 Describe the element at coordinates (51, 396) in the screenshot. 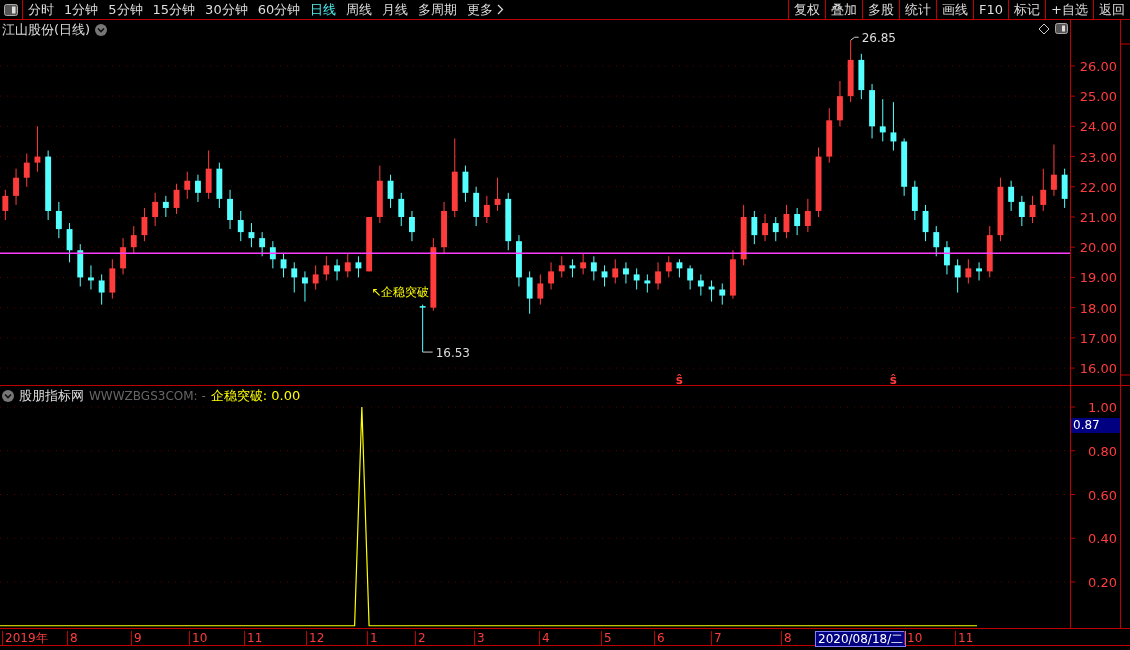

I see `indicator-name: 股朋指标网` at that location.